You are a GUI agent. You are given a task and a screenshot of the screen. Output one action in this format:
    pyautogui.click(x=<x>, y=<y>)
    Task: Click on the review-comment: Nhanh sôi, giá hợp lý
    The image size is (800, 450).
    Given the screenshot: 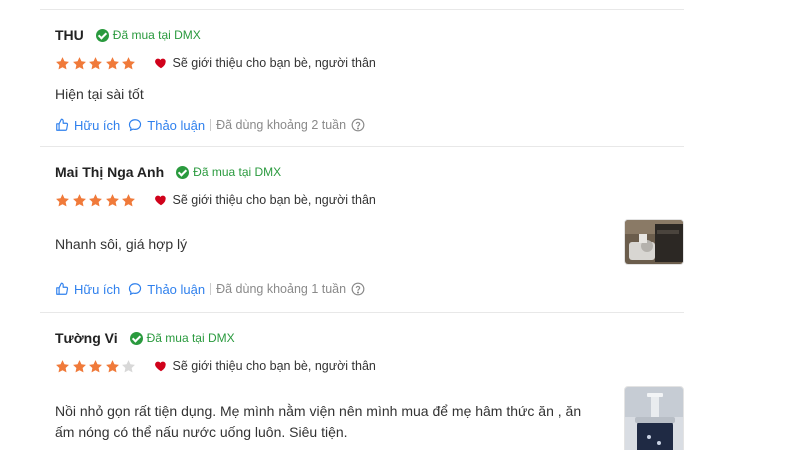 What is the action you would take?
    pyautogui.click(x=121, y=244)
    